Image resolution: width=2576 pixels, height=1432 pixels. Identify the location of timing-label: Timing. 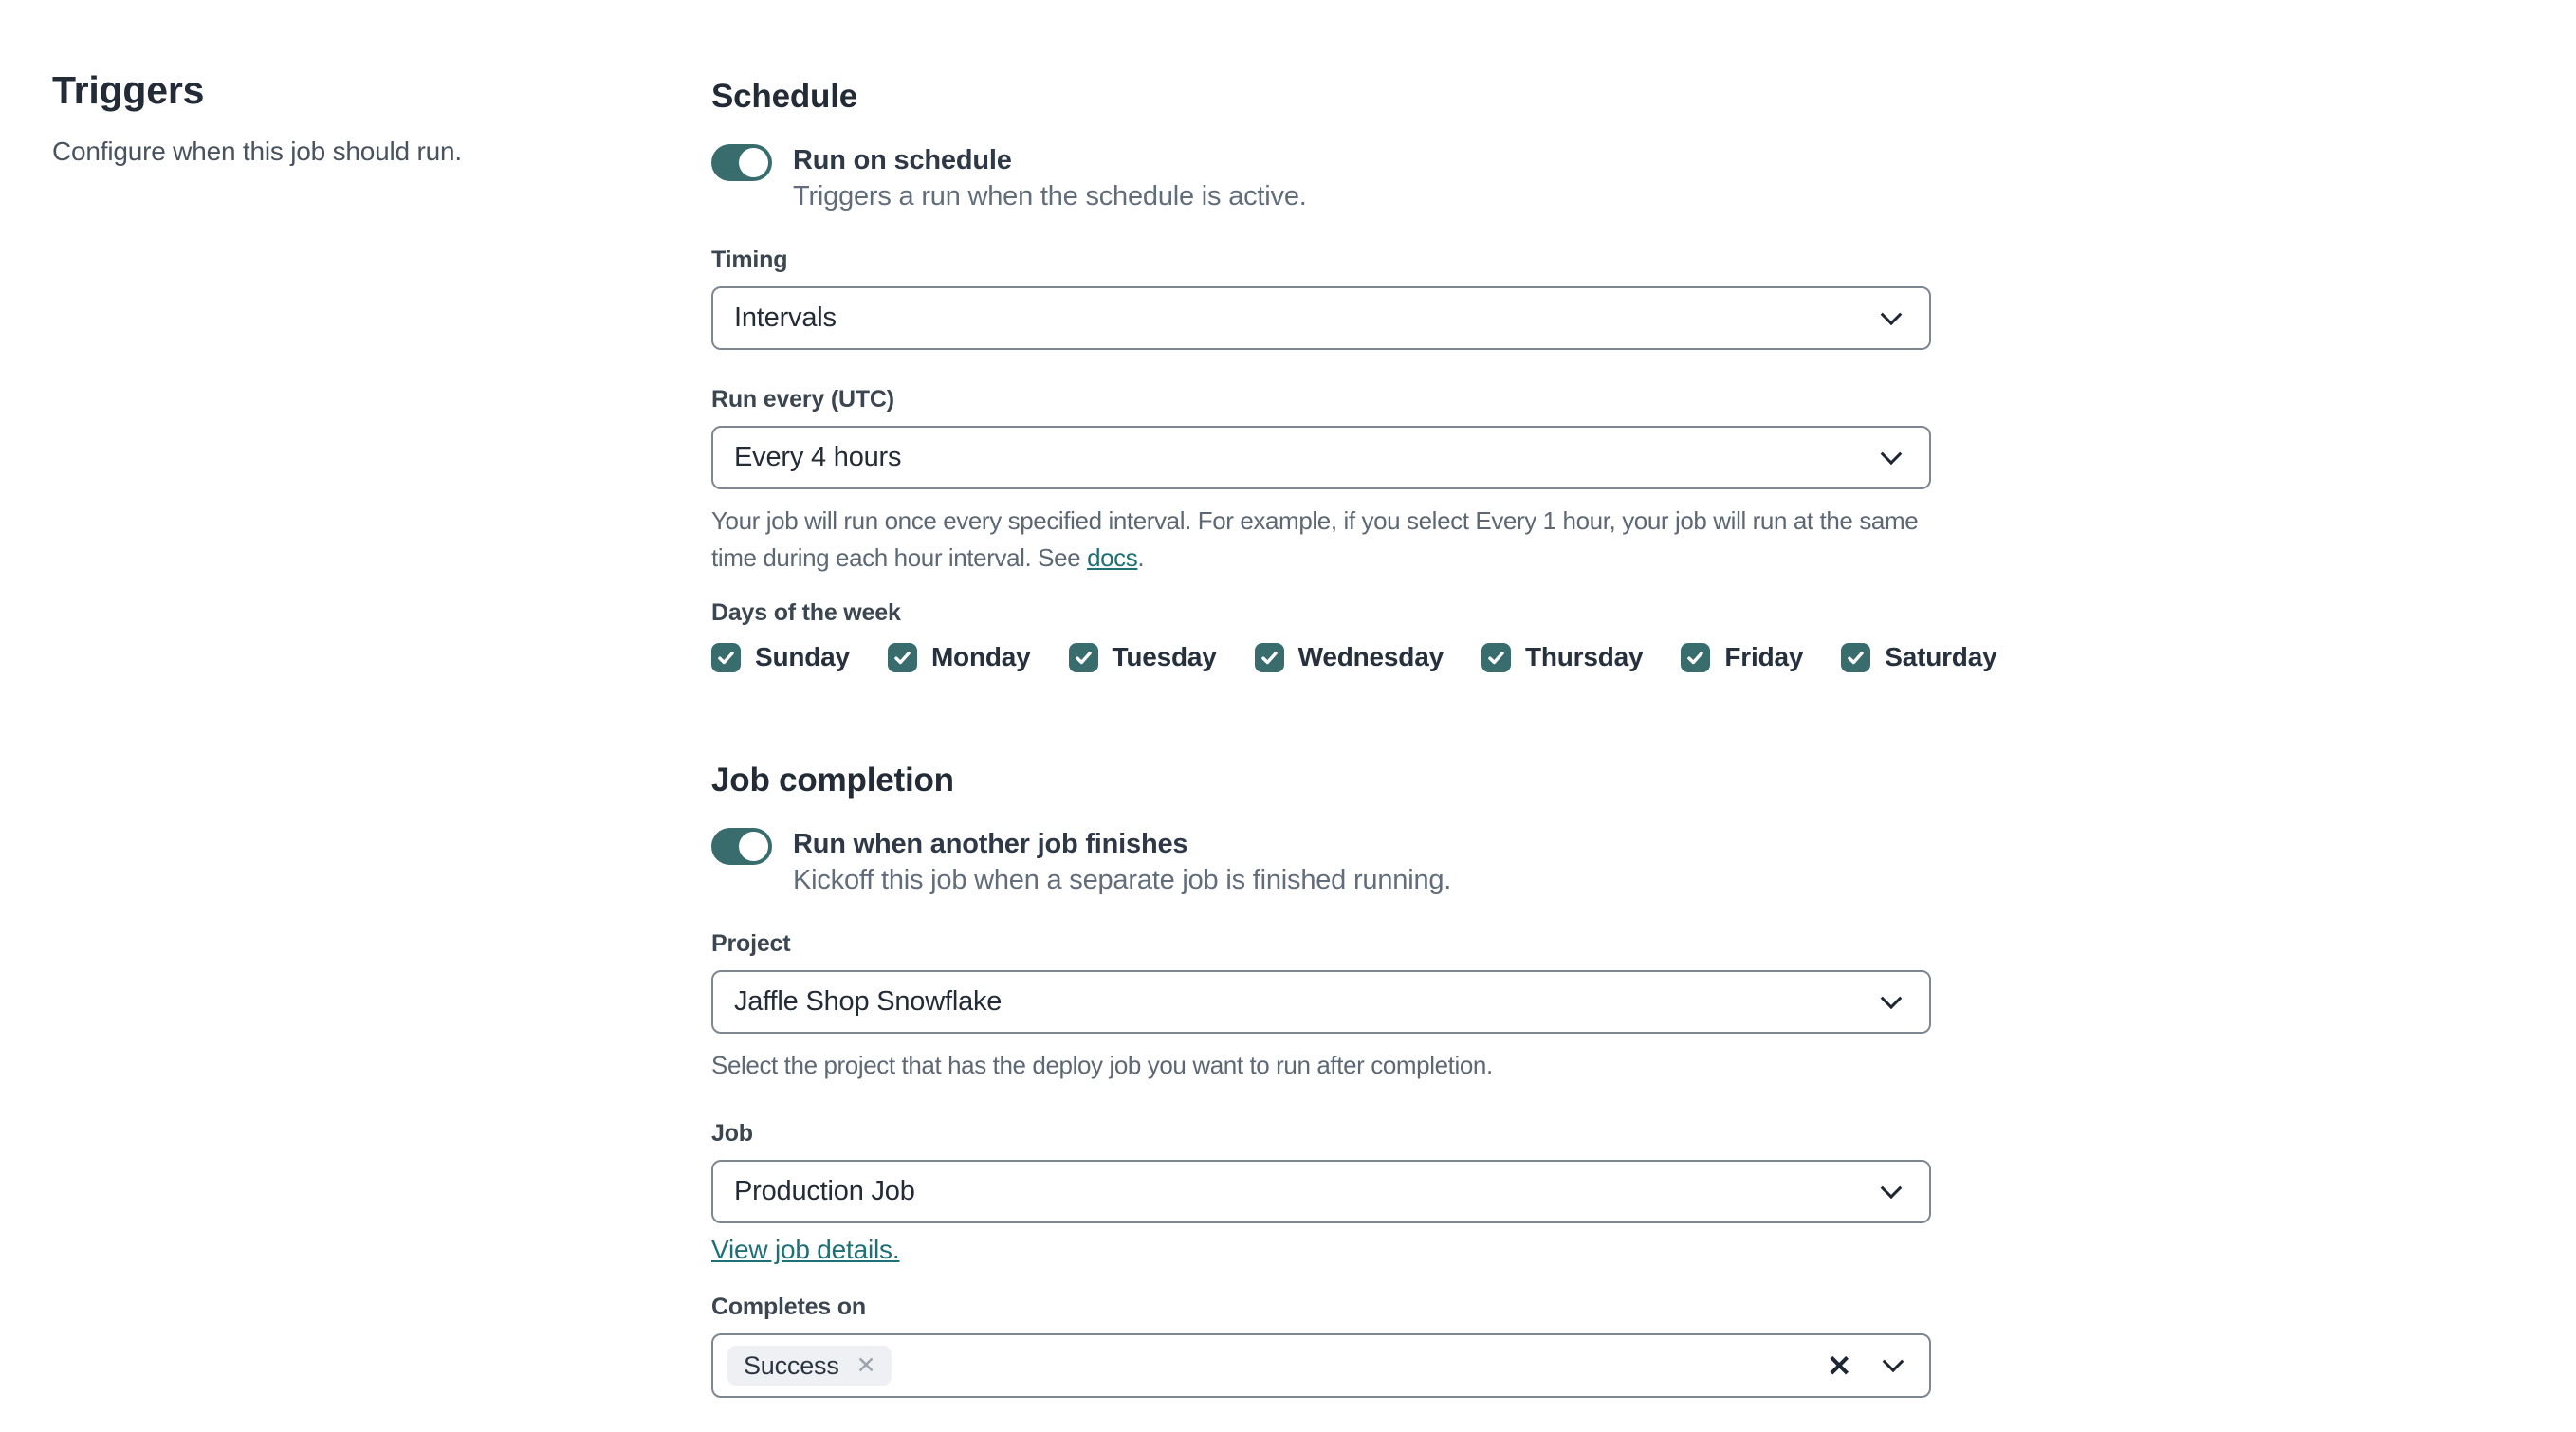
(749, 260).